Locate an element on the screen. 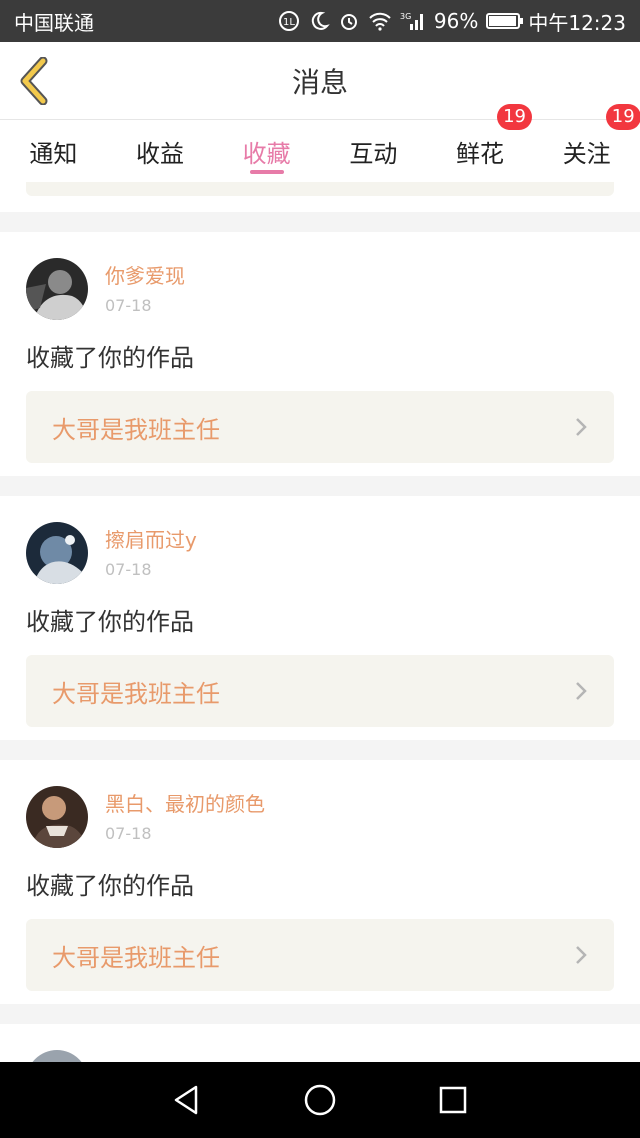 The height and width of the screenshot is (1138, 640). tab-follow: 关注 19 is located at coordinates (586, 142).